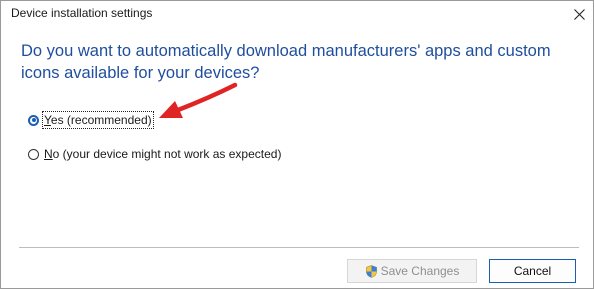  What do you see at coordinates (198, 100) in the screenshot?
I see `annotation-arrow-icon` at bounding box center [198, 100].